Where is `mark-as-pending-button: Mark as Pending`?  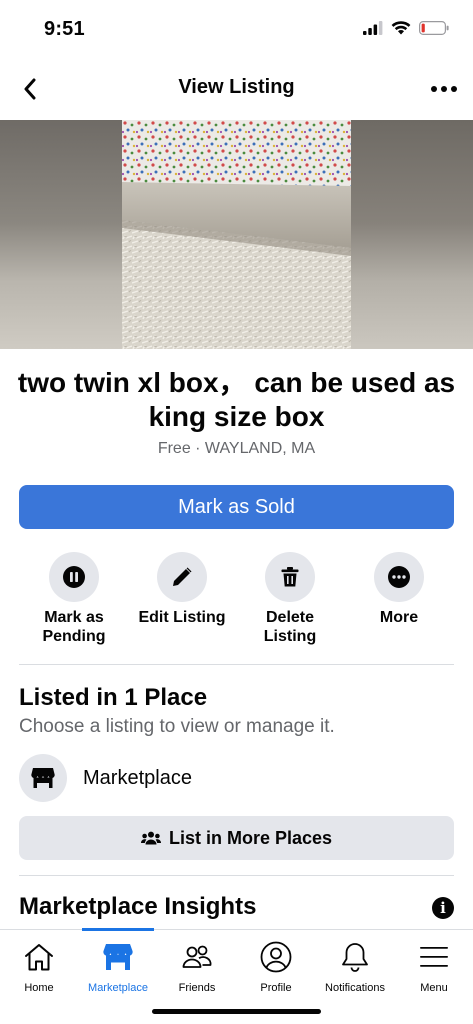 mark-as-pending-button: Mark as Pending is located at coordinates (74, 599).